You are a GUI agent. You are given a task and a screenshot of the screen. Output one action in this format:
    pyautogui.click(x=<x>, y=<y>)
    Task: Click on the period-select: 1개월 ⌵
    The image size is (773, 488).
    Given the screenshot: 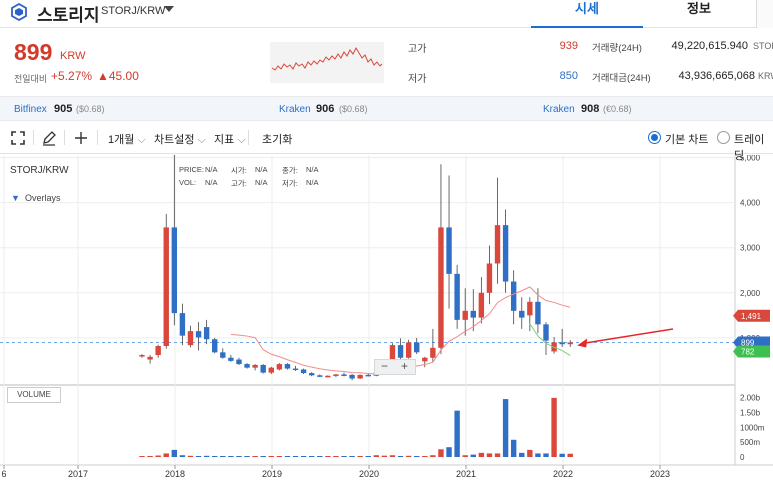 What is the action you would take?
    pyautogui.click(x=127, y=139)
    